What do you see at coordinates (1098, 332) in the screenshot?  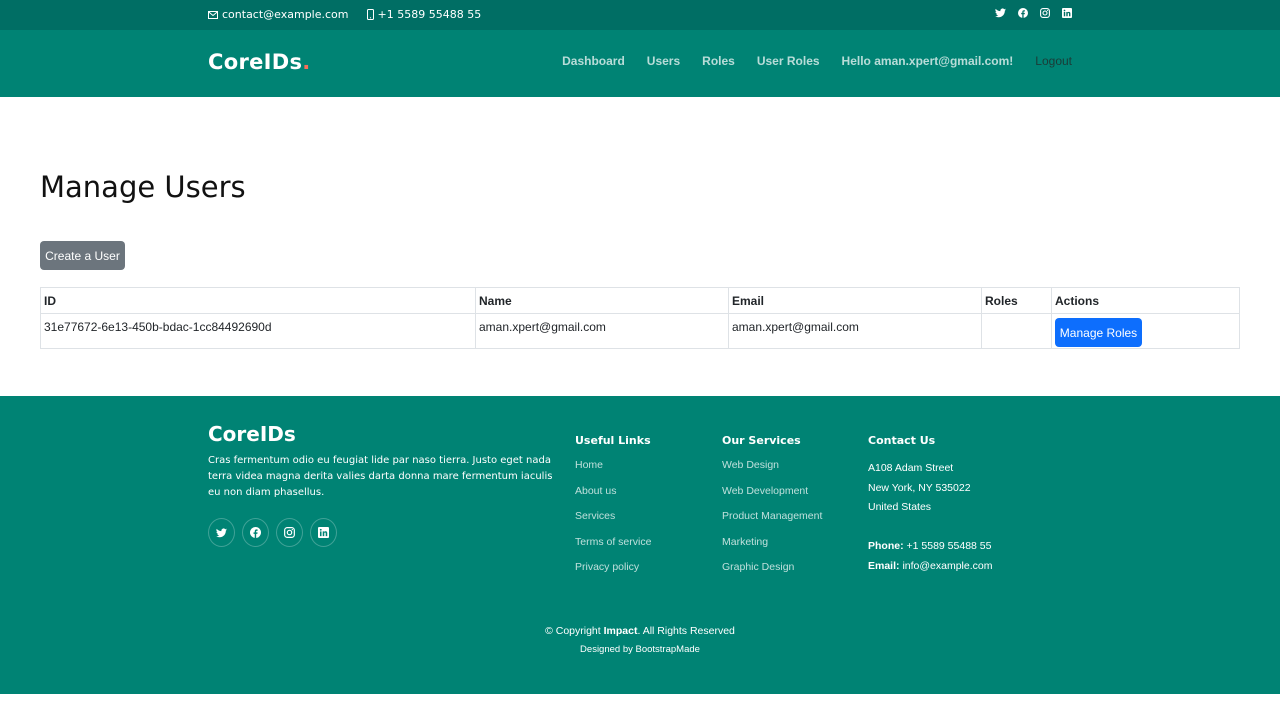 I see `manage-roles-button: Manage Roles` at bounding box center [1098, 332].